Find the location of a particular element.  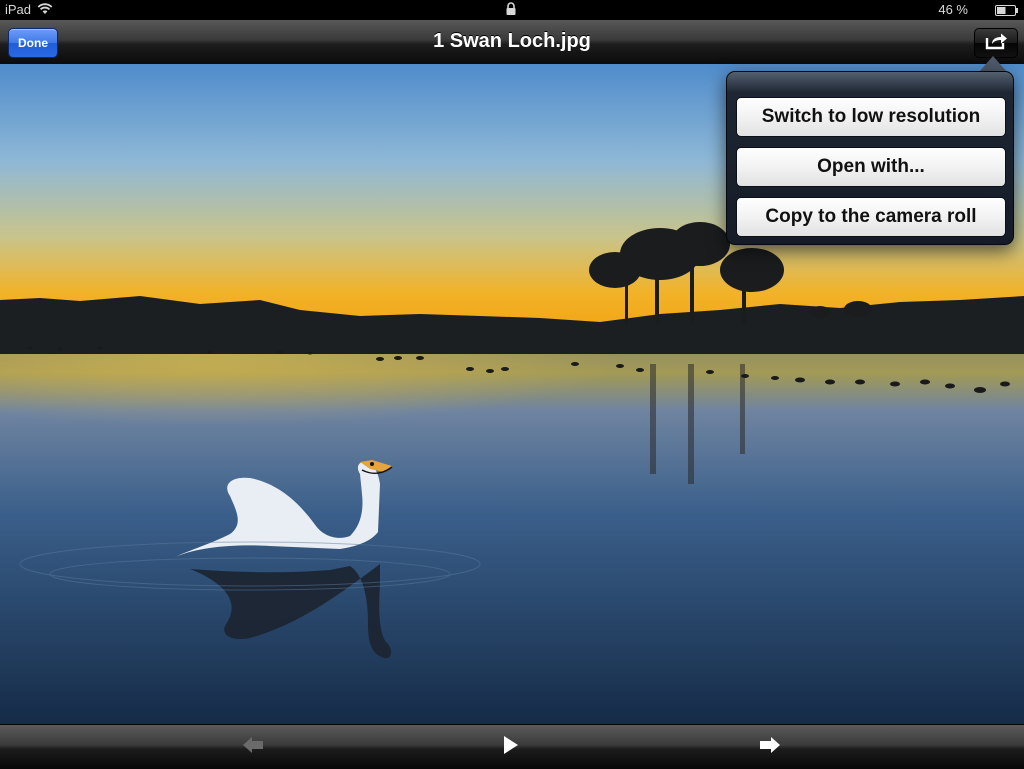

share-icon is located at coordinates (996, 43).